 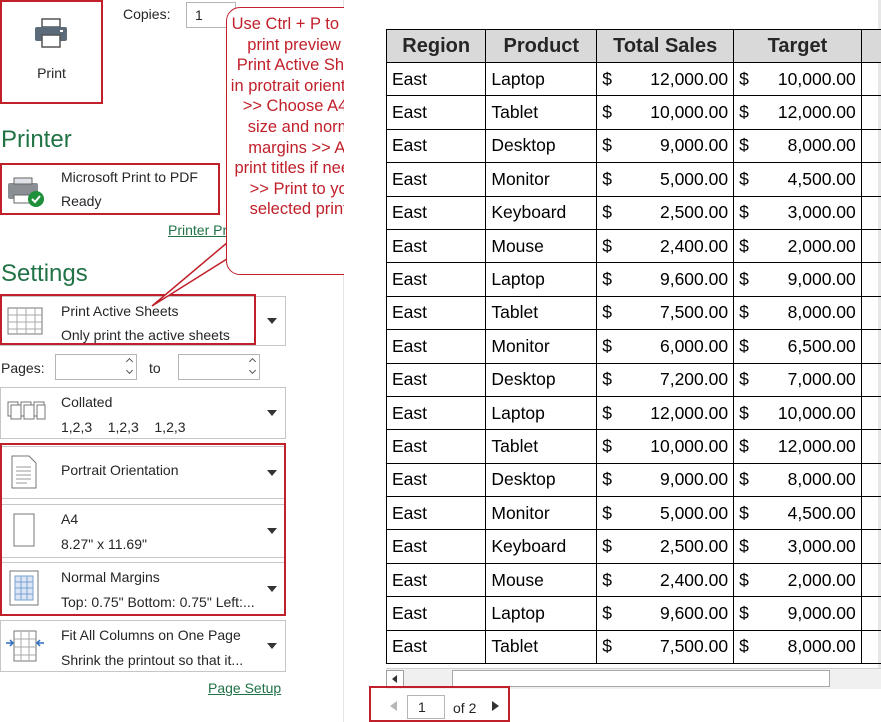 What do you see at coordinates (541, 46) in the screenshot?
I see `column-header: Product` at bounding box center [541, 46].